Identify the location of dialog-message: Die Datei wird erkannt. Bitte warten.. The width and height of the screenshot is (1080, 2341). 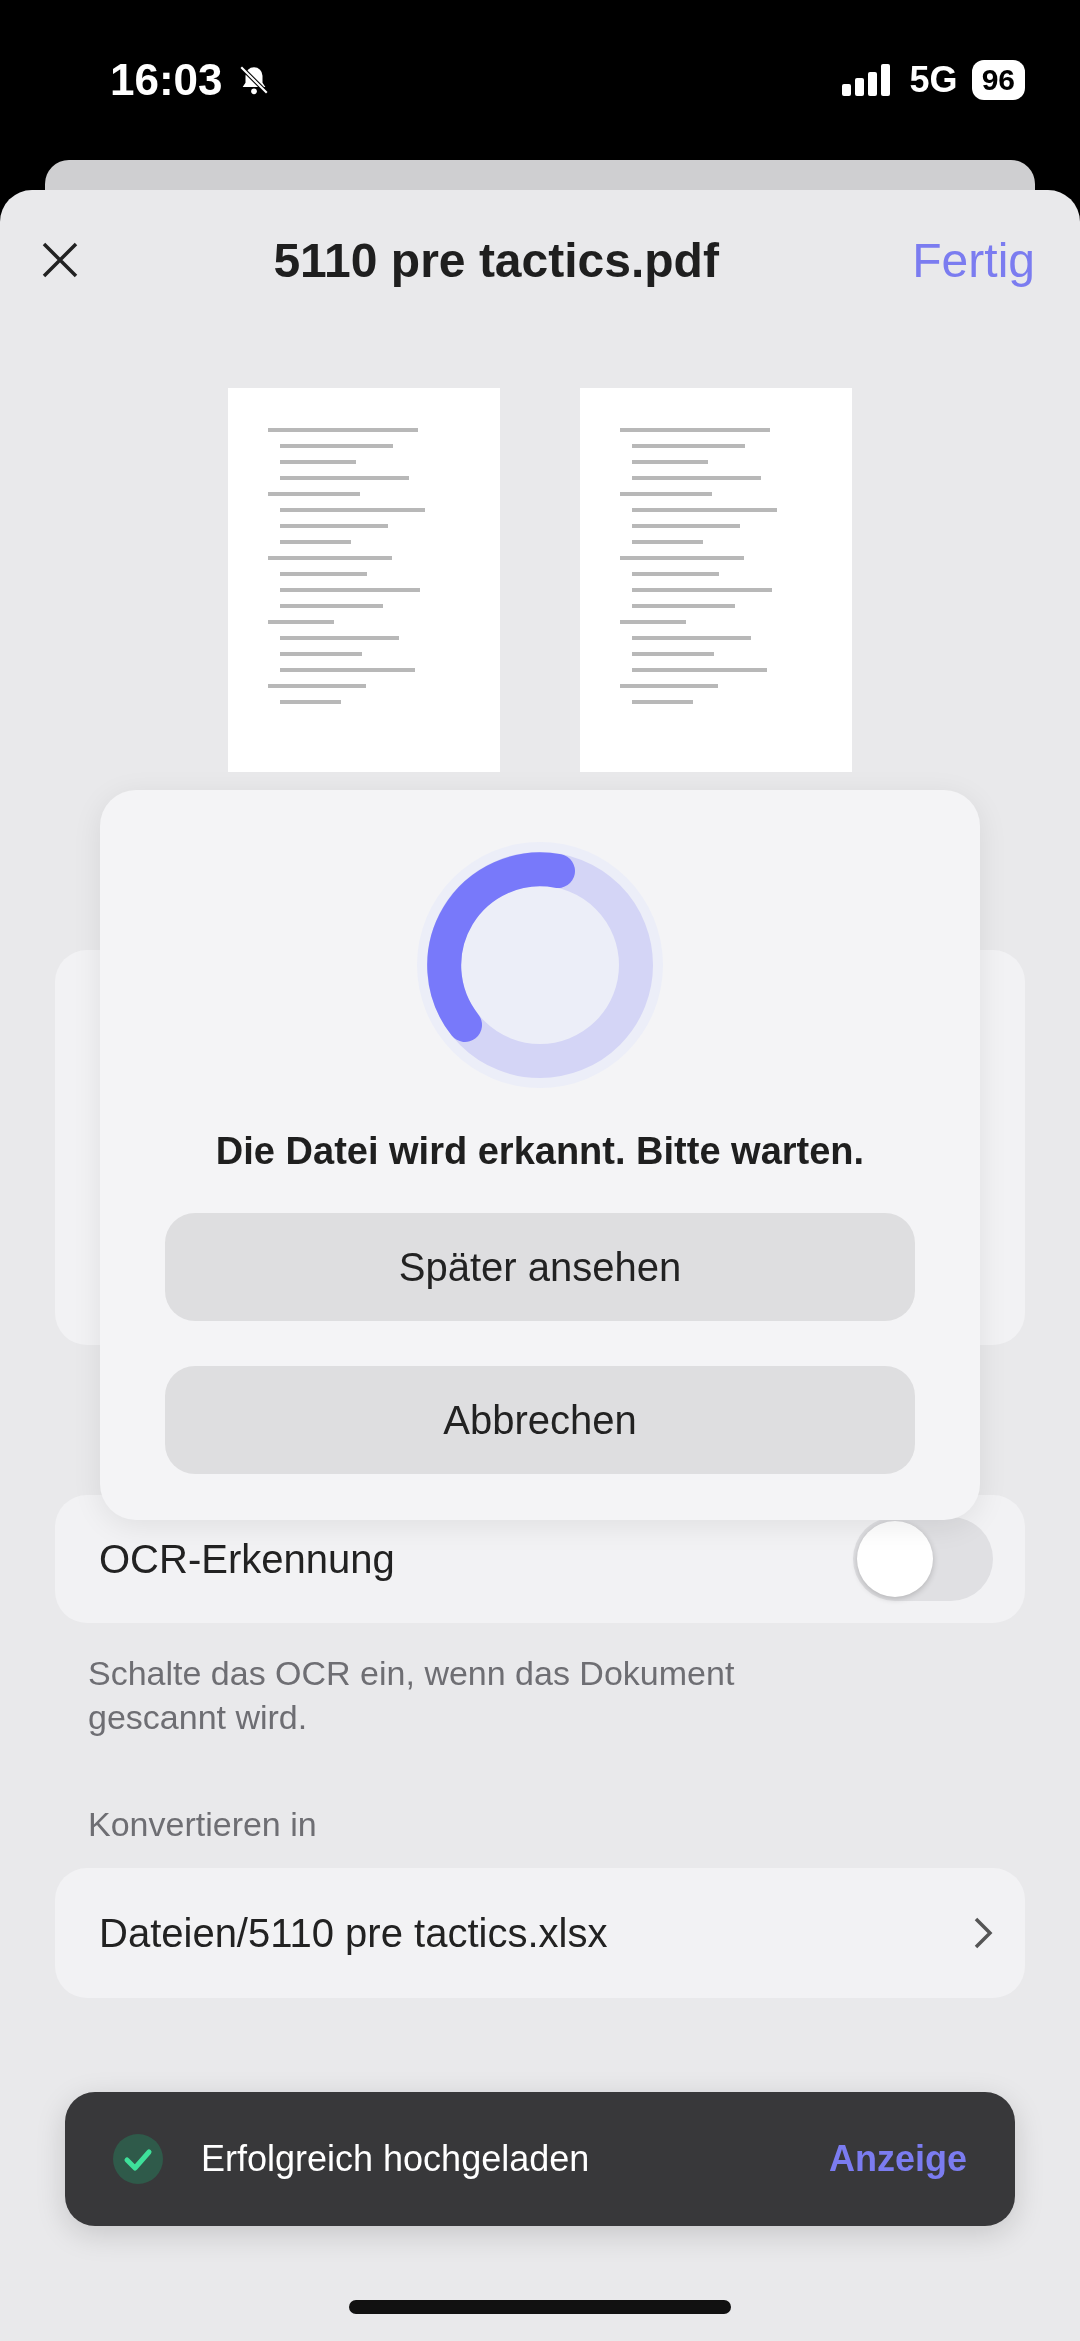
(540, 1151).